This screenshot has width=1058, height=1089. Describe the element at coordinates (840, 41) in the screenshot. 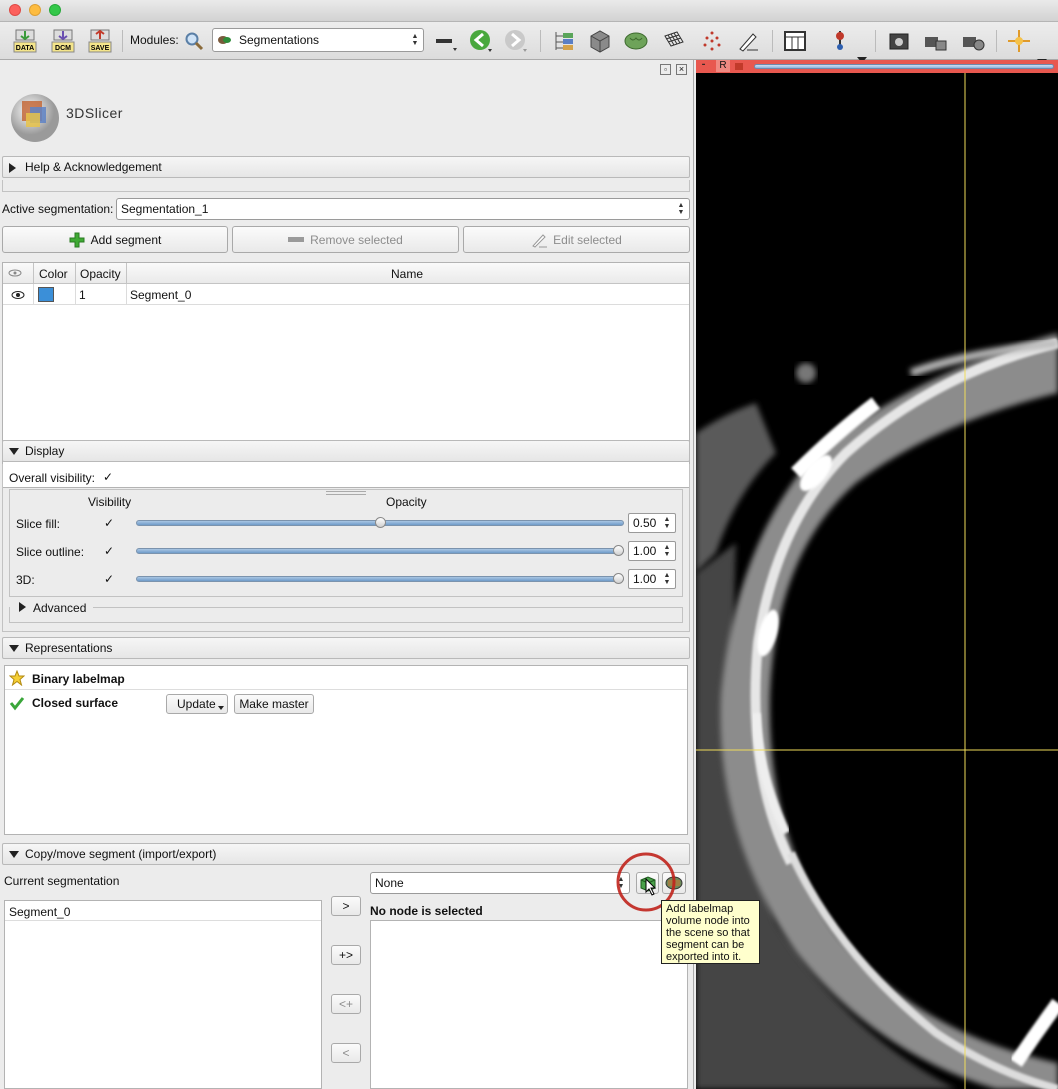

I see `crosshair-view-button` at that location.